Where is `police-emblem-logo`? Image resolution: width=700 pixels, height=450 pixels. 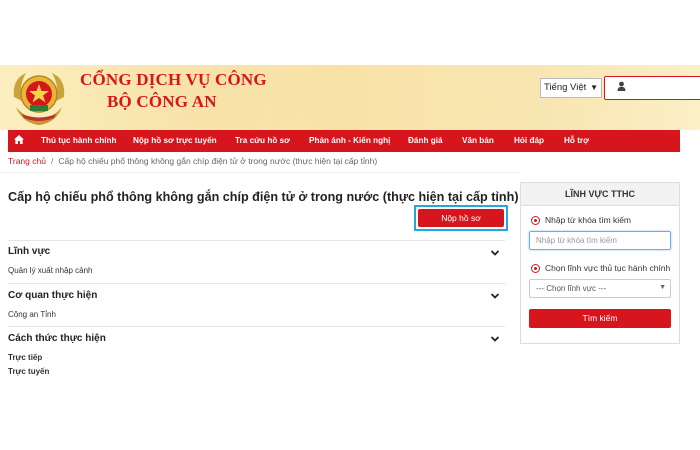 police-emblem-logo is located at coordinates (39, 97).